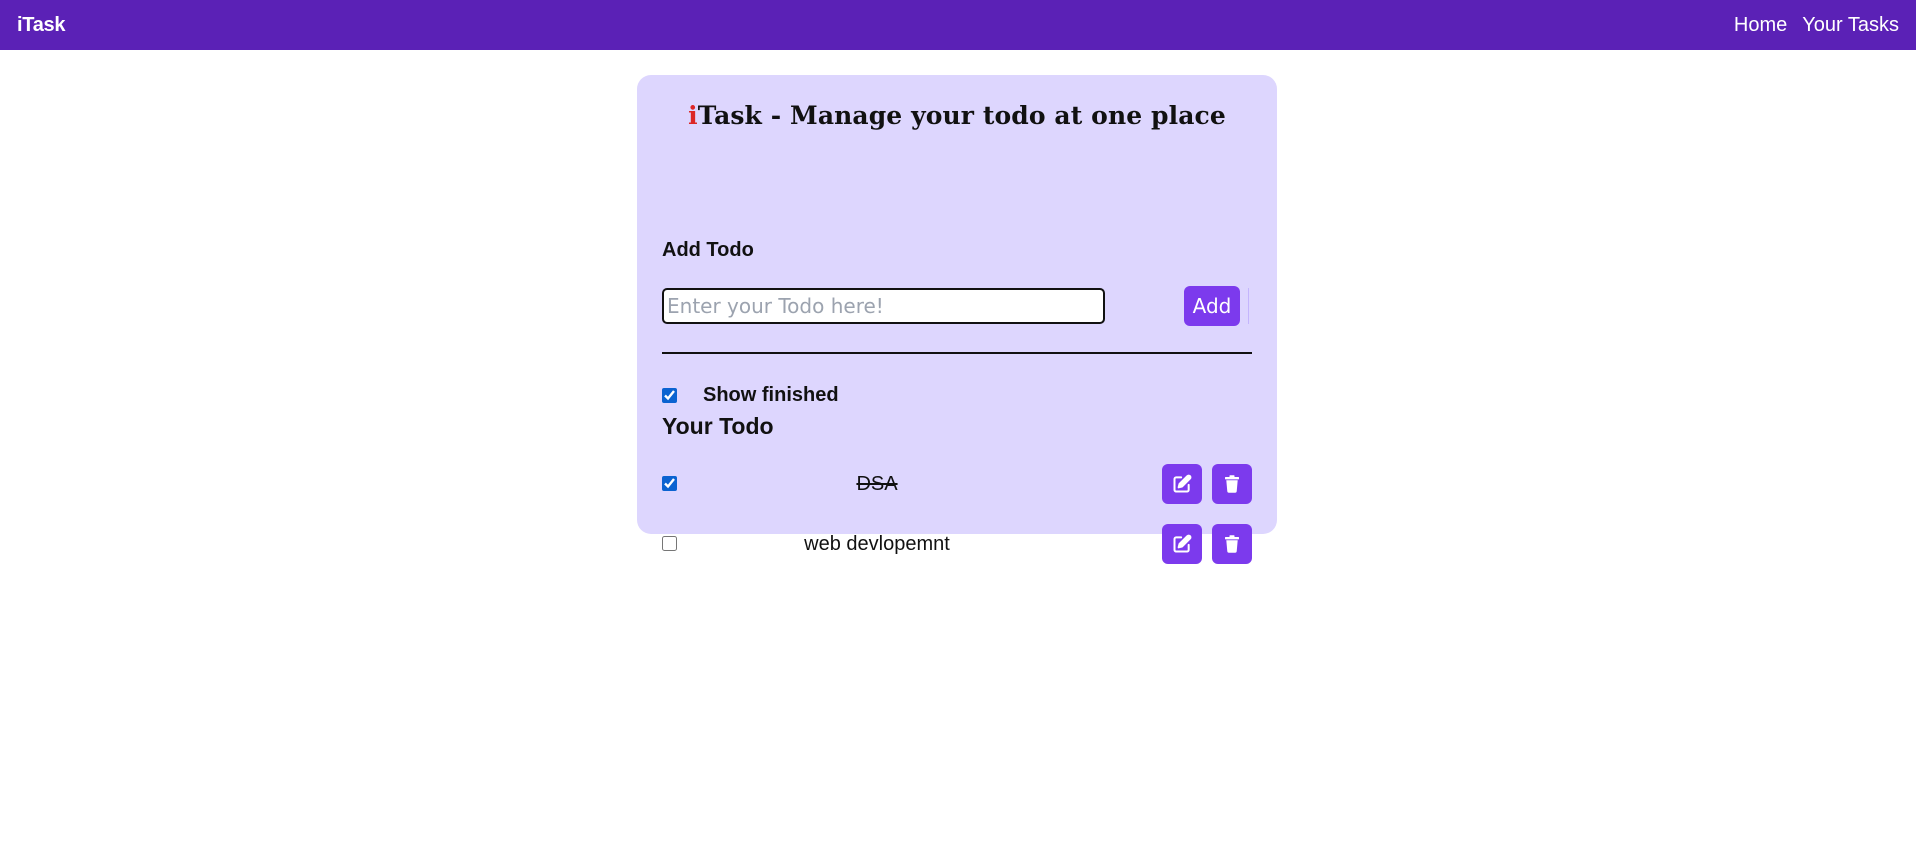  I want to click on page-title: iTask - Manage your todo at one place, so click(957, 115).